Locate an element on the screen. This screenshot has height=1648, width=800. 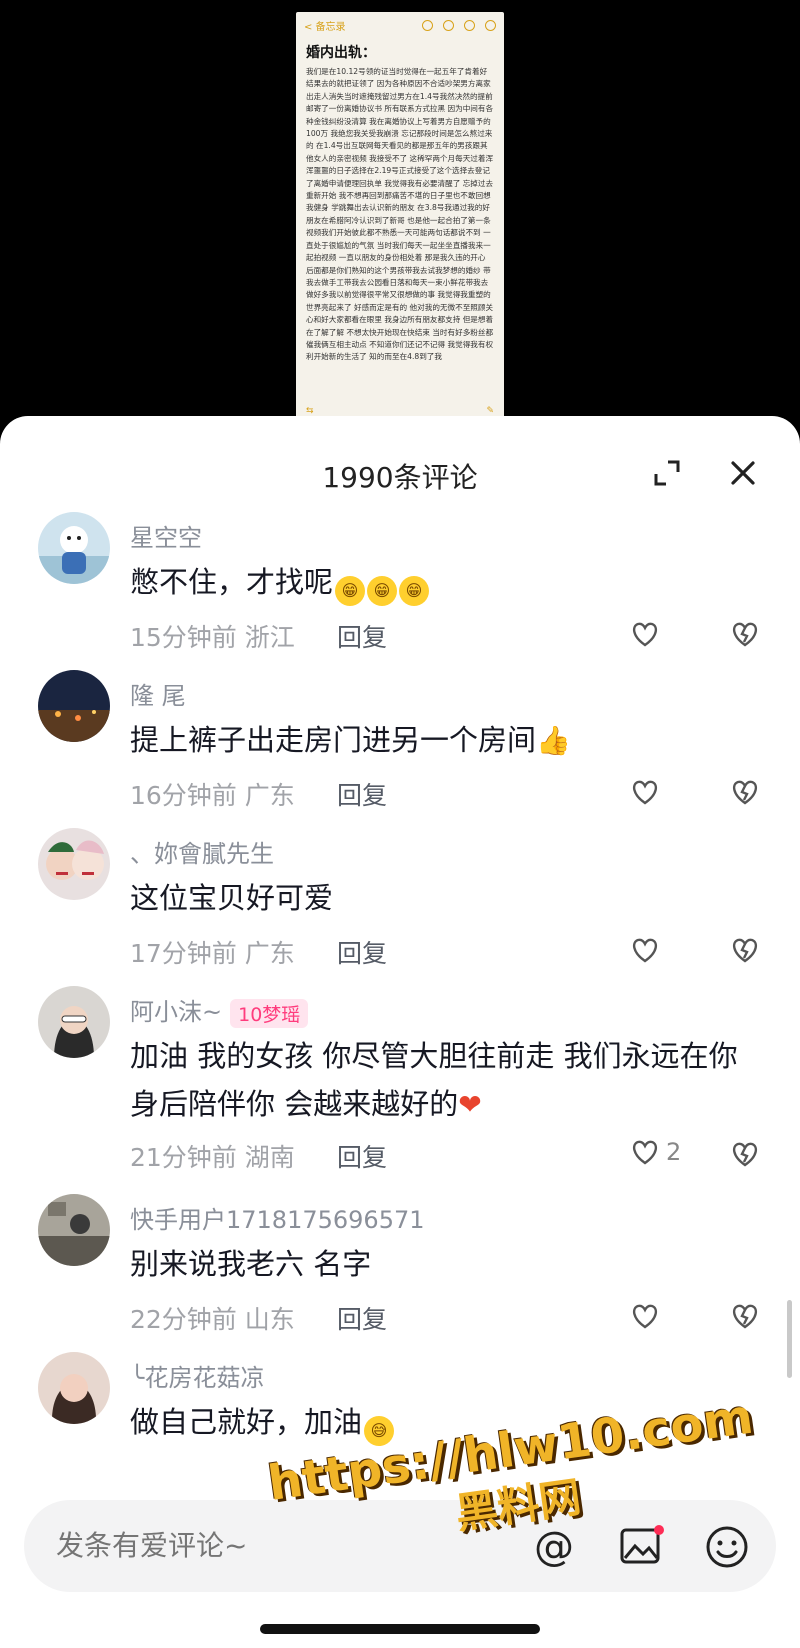
comment-username: 快手用户1718175696571 is located at coordinates (277, 1217).